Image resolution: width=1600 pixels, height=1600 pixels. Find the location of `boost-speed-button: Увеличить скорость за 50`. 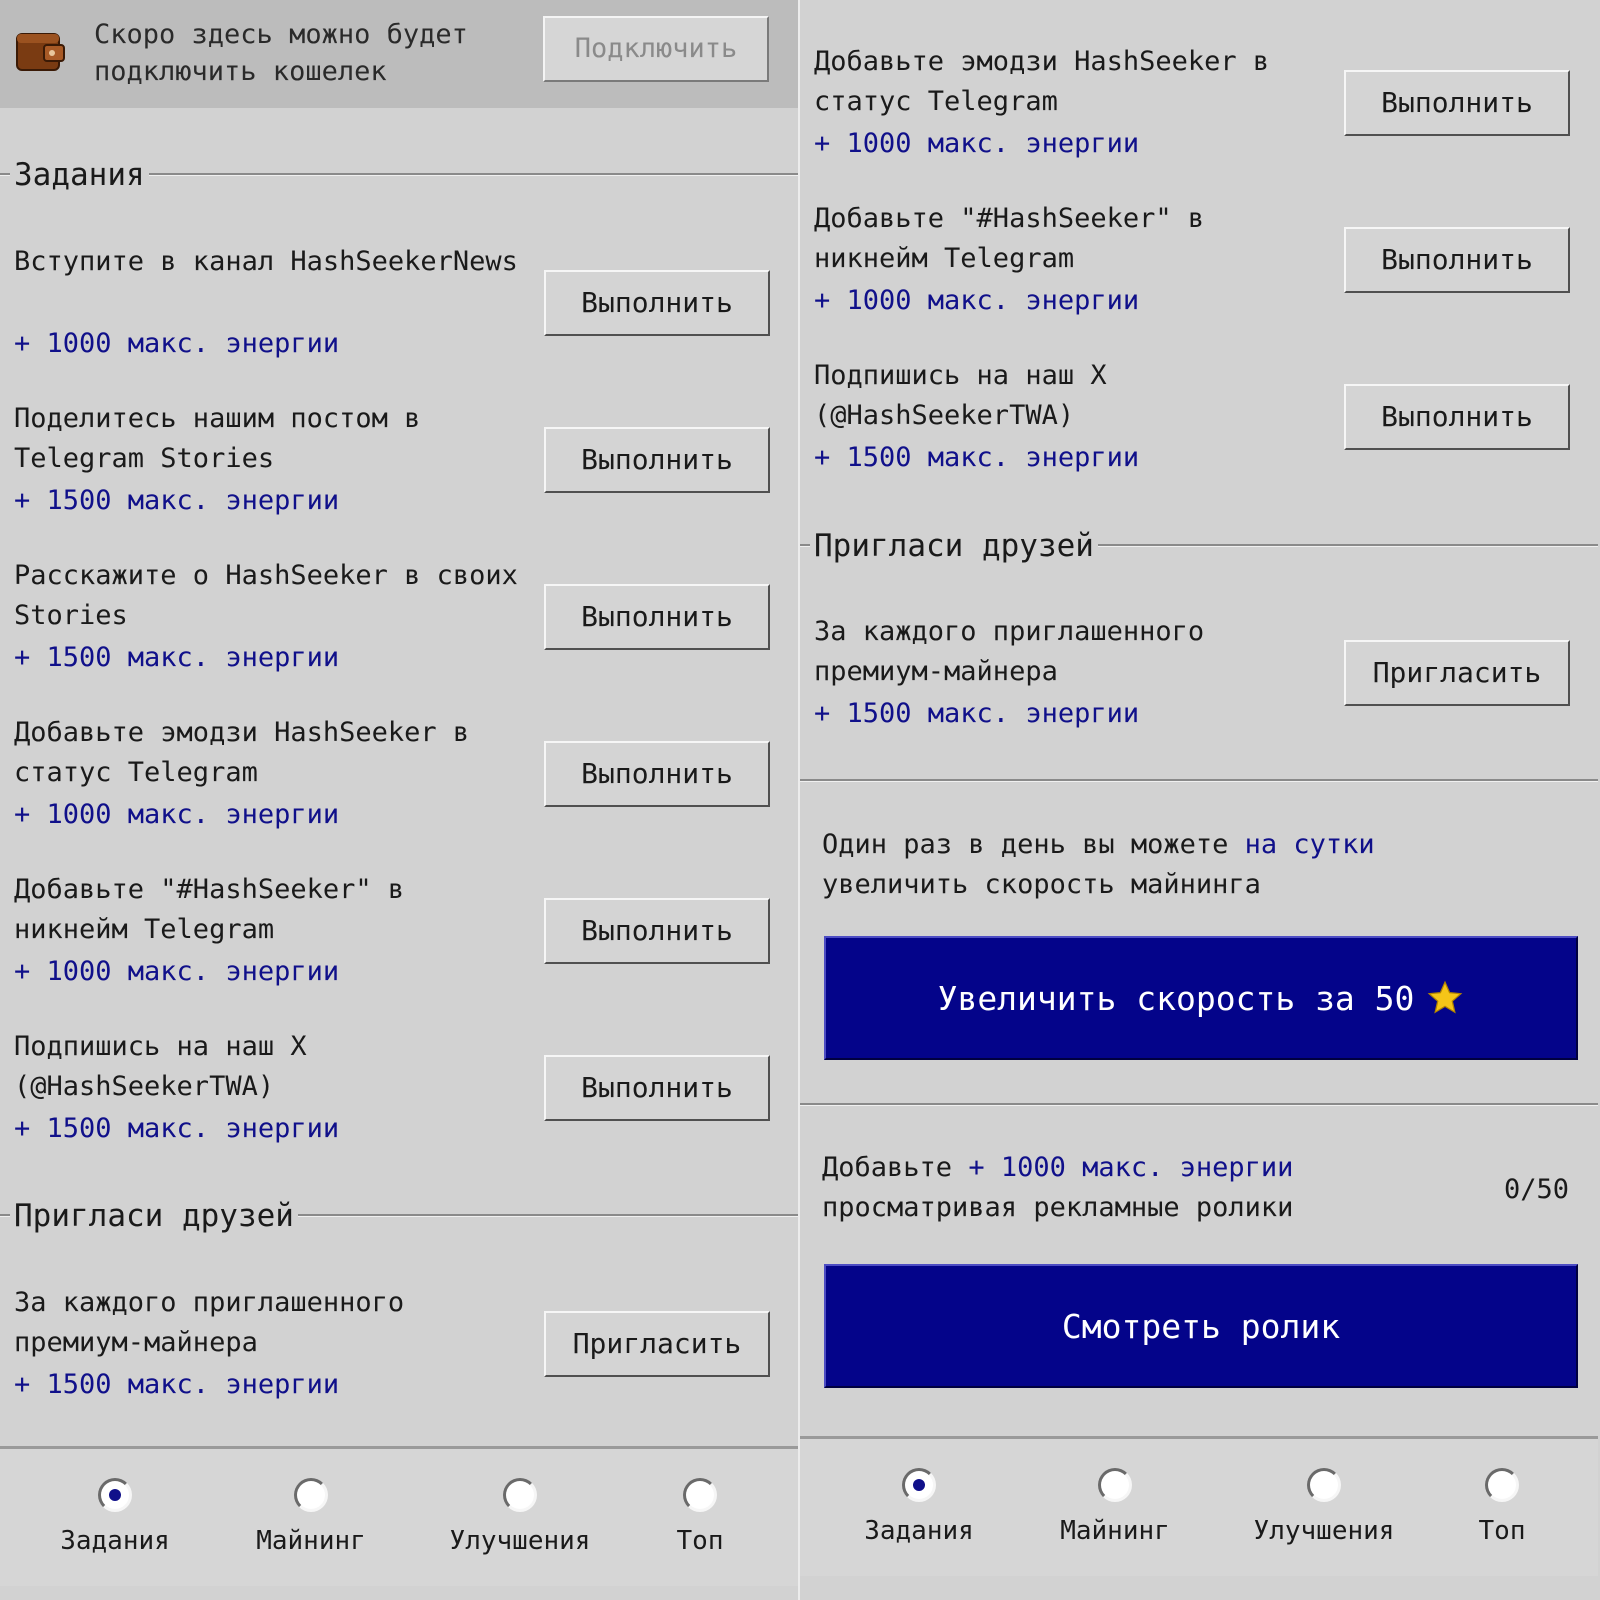

boost-speed-button: Увеличить скорость за 50 is located at coordinates (1201, 998).